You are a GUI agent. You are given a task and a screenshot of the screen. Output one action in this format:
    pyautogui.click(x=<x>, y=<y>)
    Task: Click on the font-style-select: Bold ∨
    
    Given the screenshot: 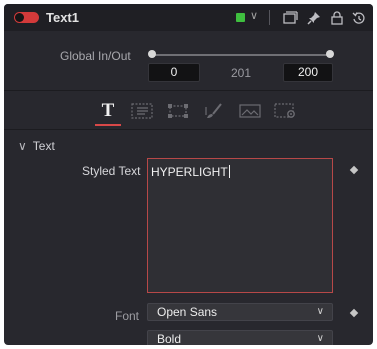 What is the action you would take?
    pyautogui.click(x=240, y=337)
    